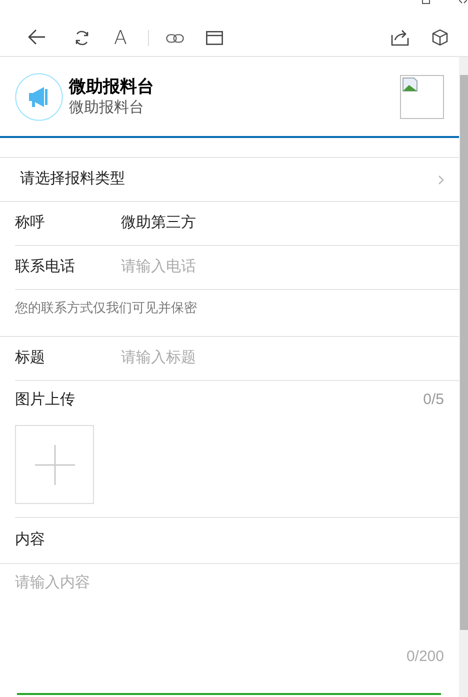 Image resolution: width=468 pixels, height=697 pixels. Describe the element at coordinates (30, 358) in the screenshot. I see `field-label: 标题` at that location.